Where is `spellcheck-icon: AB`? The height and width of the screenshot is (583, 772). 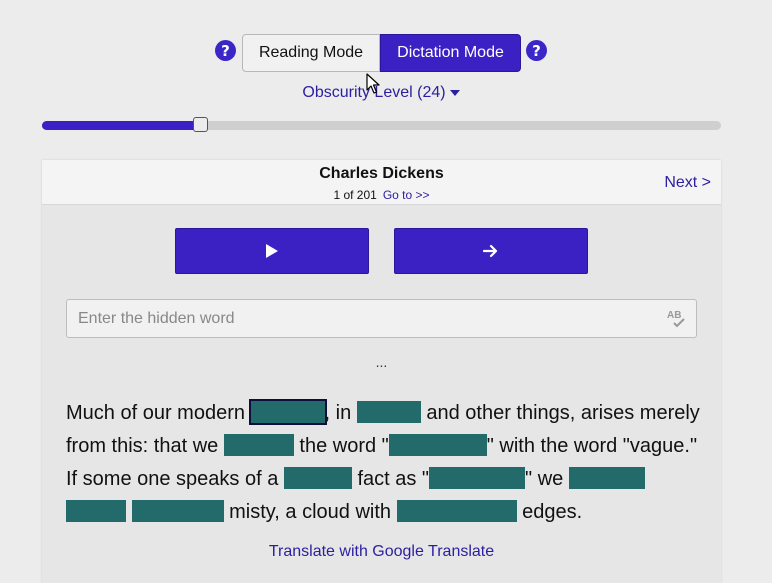
spellcheck-icon: AB is located at coordinates (677, 318).